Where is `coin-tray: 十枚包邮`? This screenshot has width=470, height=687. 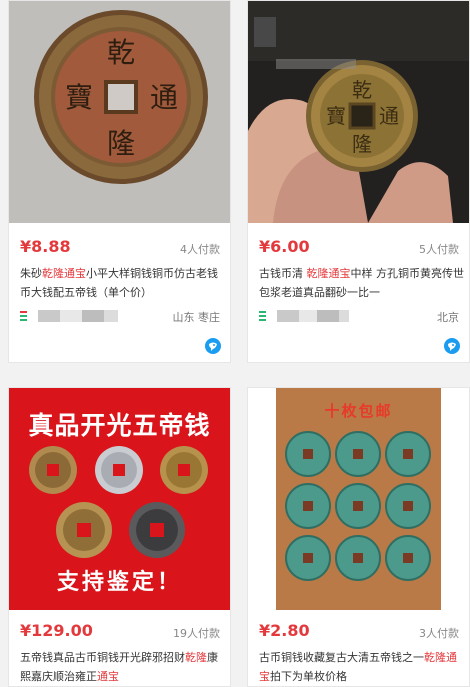 coin-tray: 十枚包邮 is located at coordinates (358, 499).